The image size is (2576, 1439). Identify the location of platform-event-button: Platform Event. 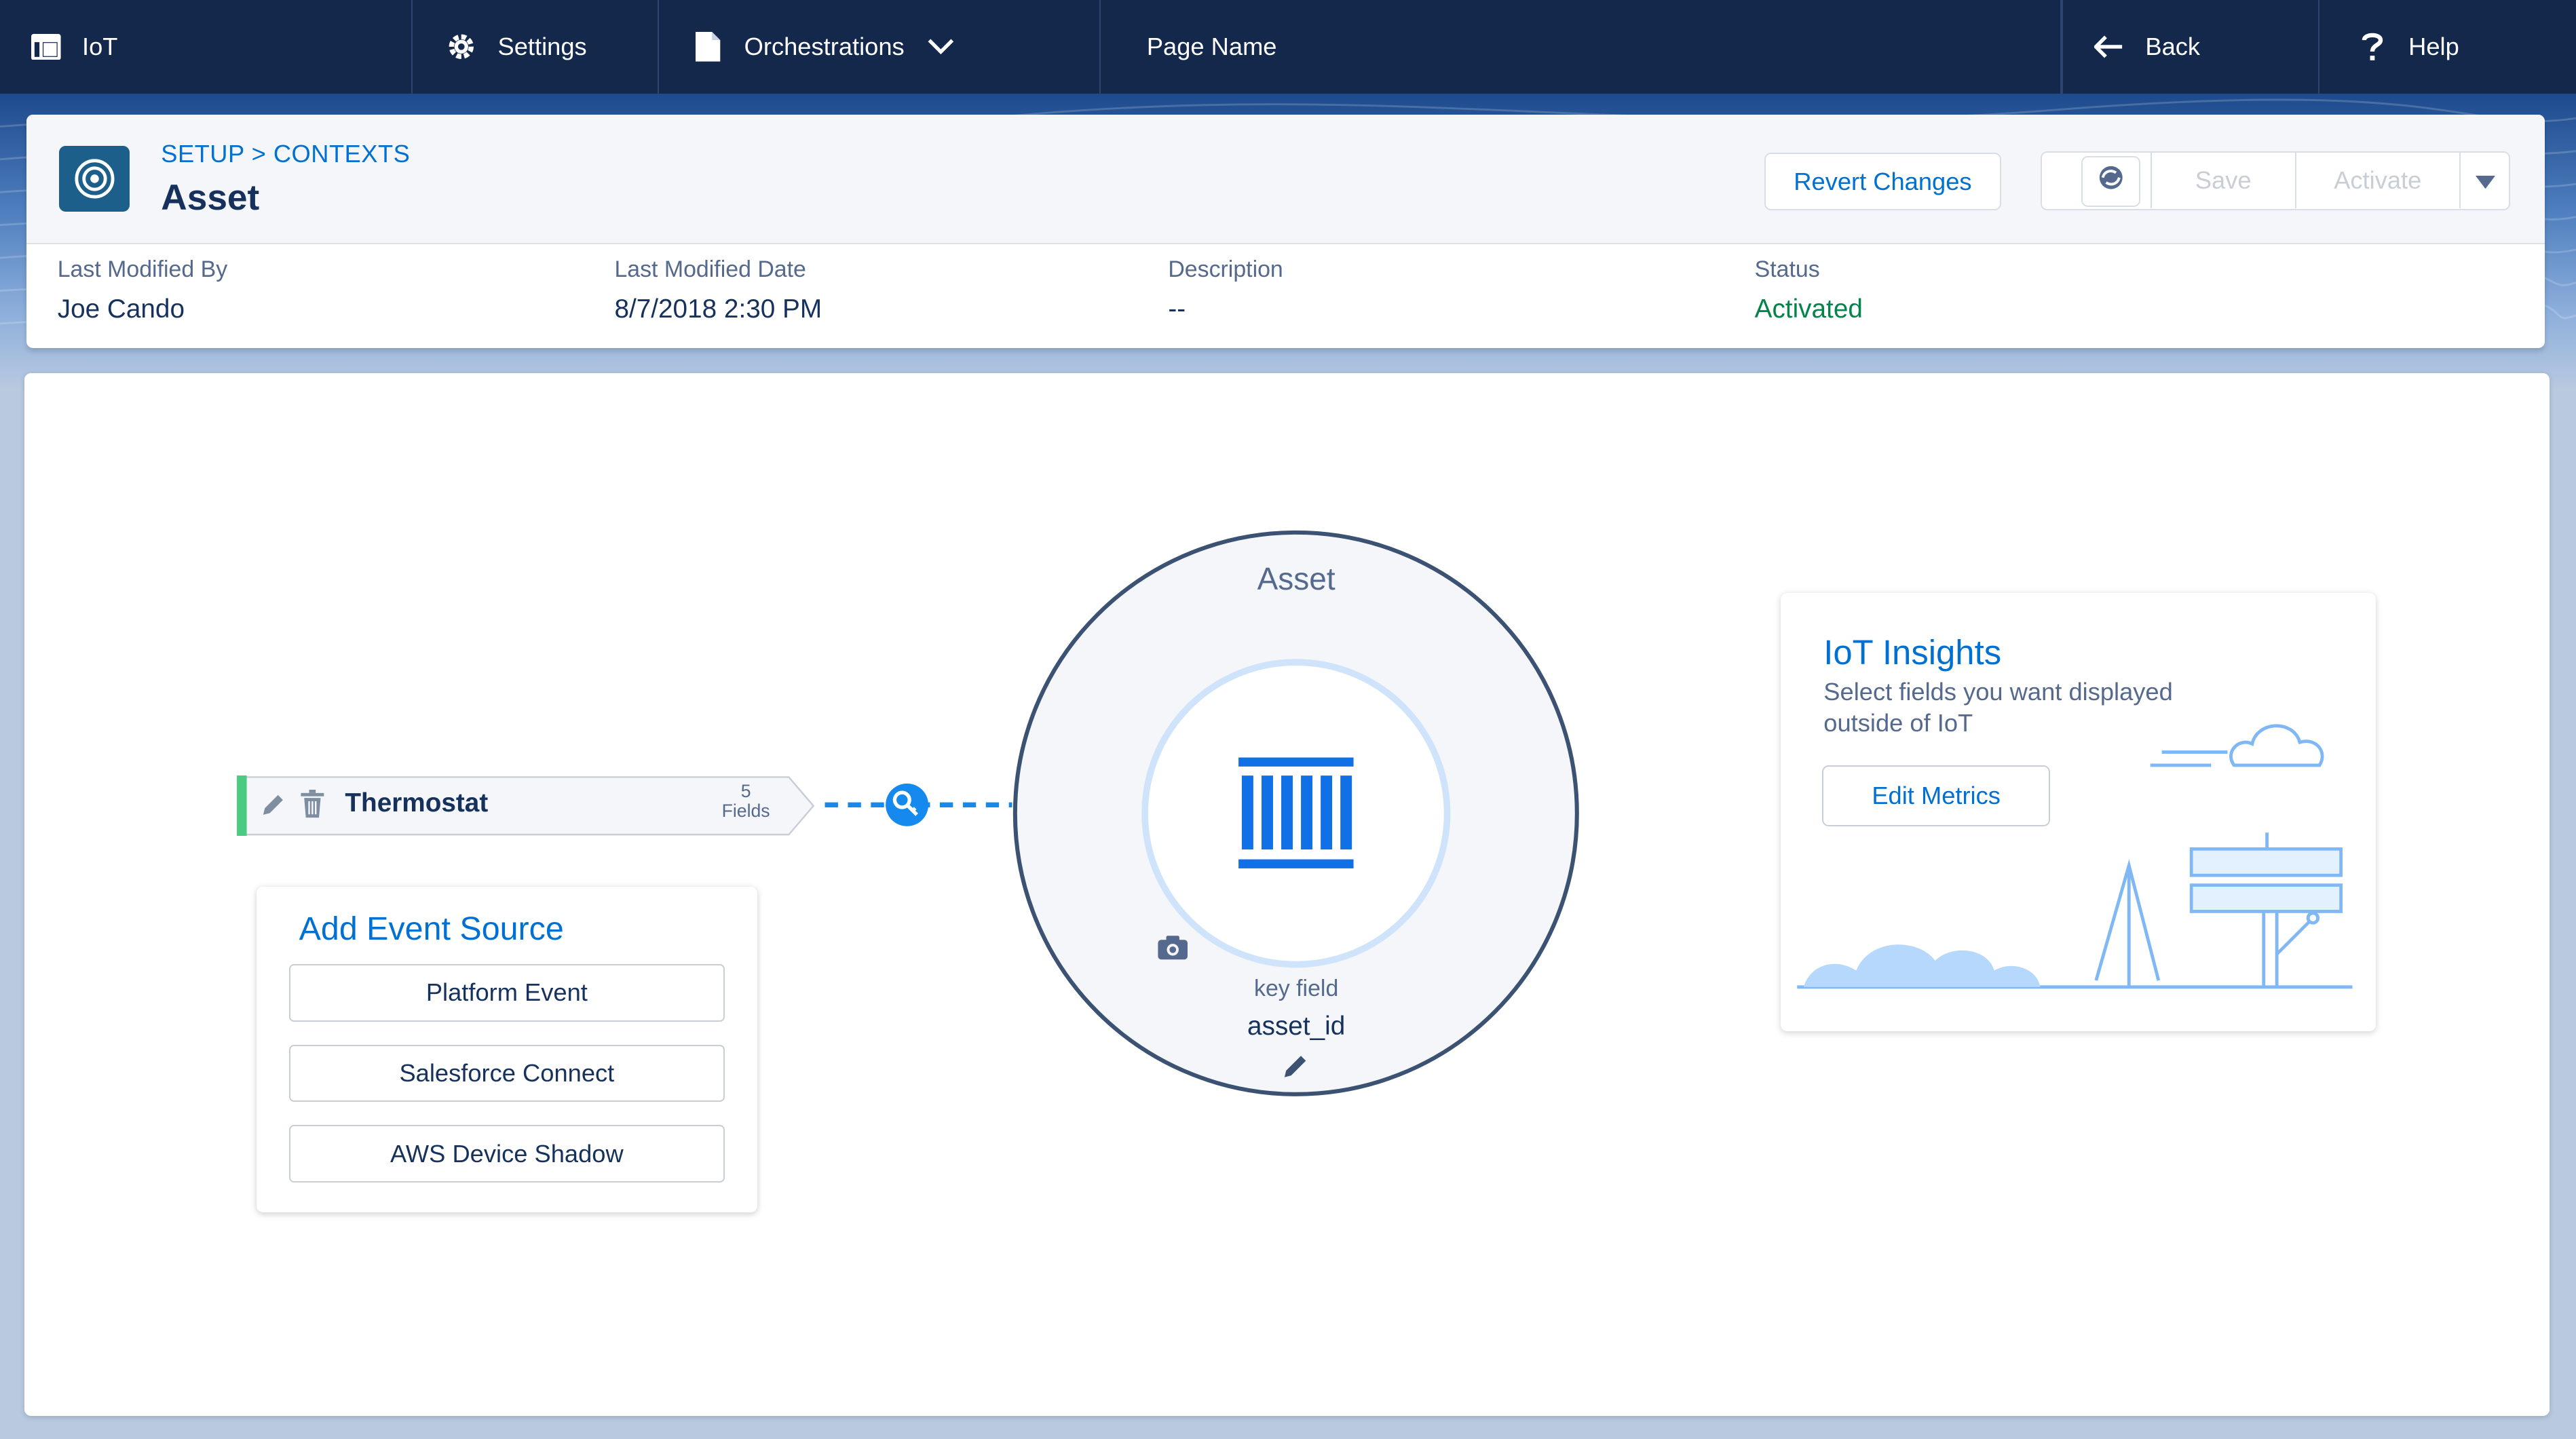
(507, 993).